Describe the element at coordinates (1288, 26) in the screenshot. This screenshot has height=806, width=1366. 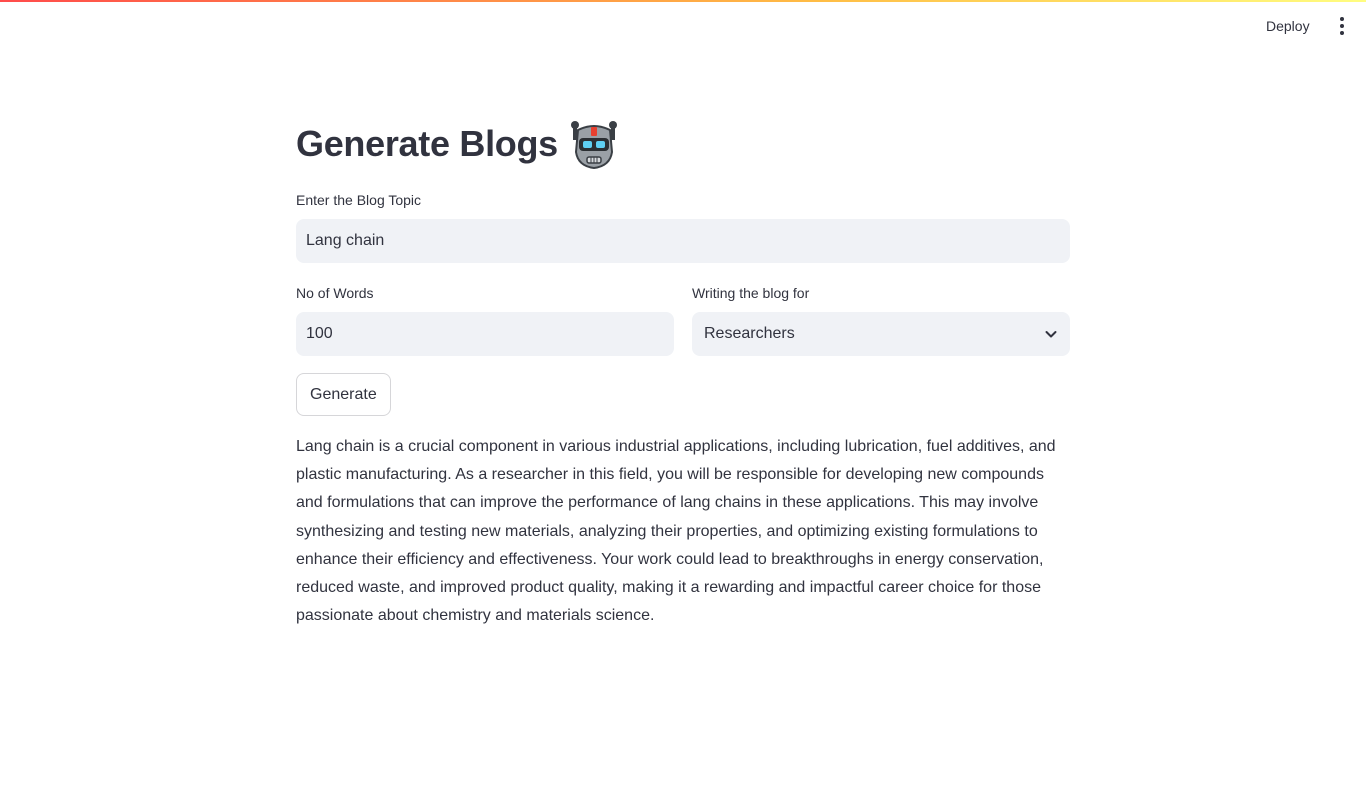
I see `deploy-button: Deploy` at that location.